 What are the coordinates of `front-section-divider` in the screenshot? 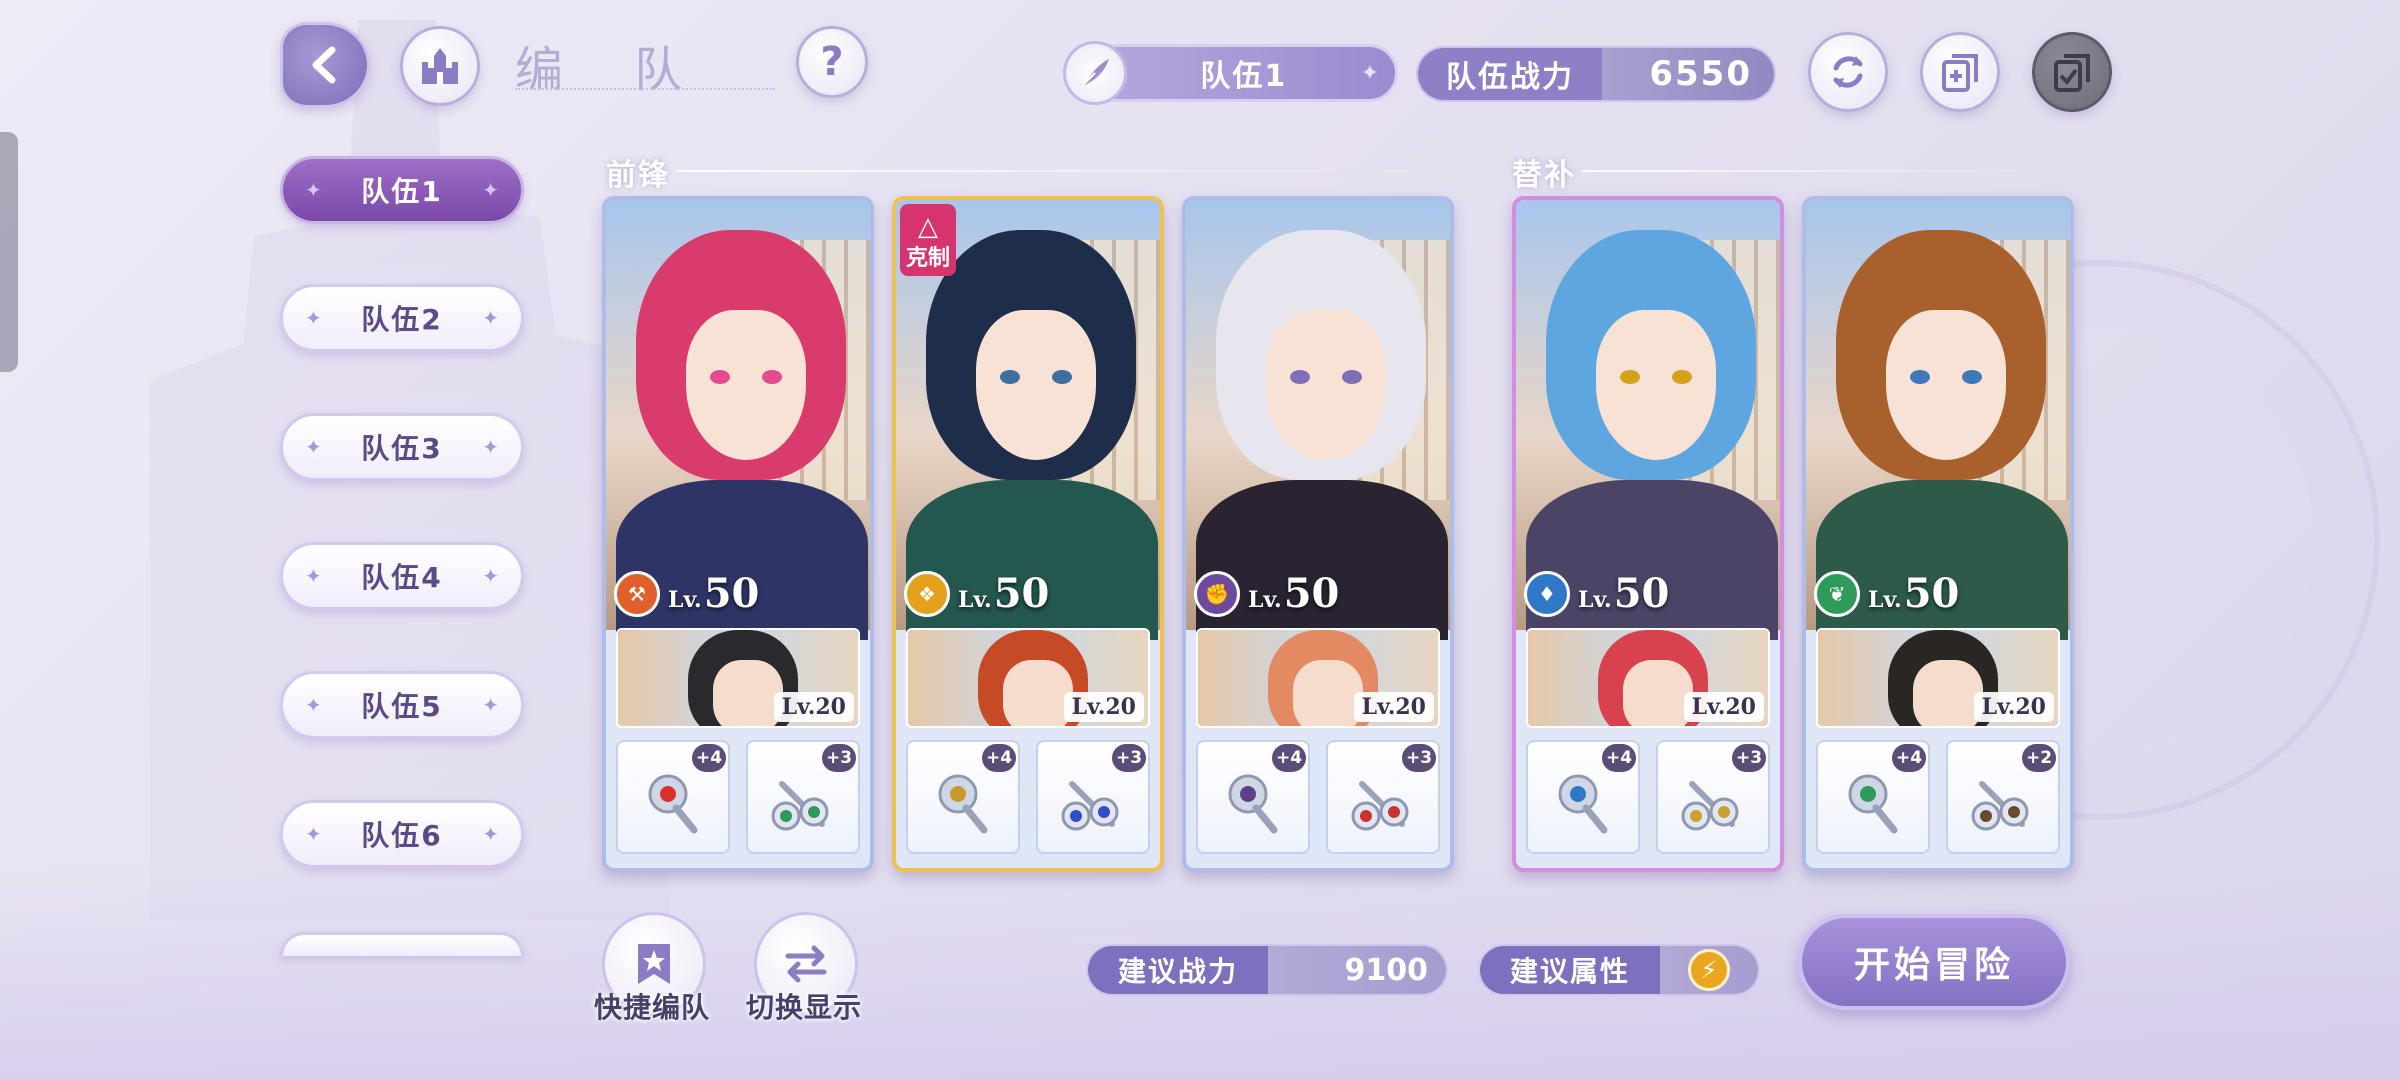 It's located at (1066, 171).